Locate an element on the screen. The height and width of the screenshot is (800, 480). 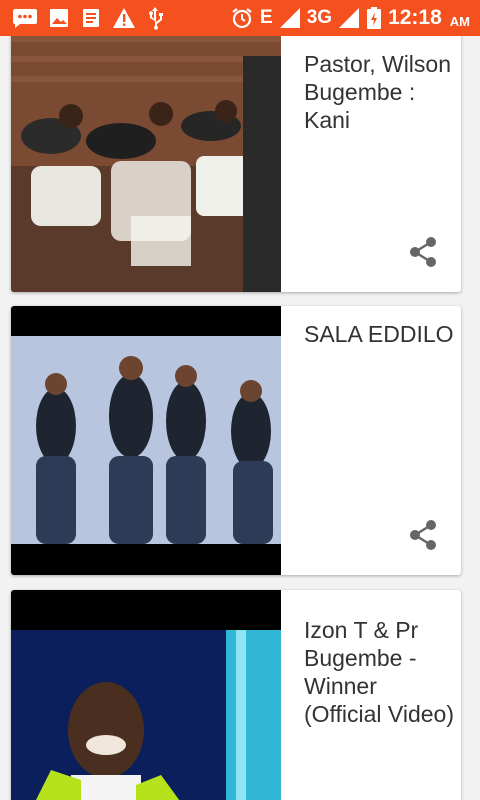
document-icon is located at coordinates (91, 18).